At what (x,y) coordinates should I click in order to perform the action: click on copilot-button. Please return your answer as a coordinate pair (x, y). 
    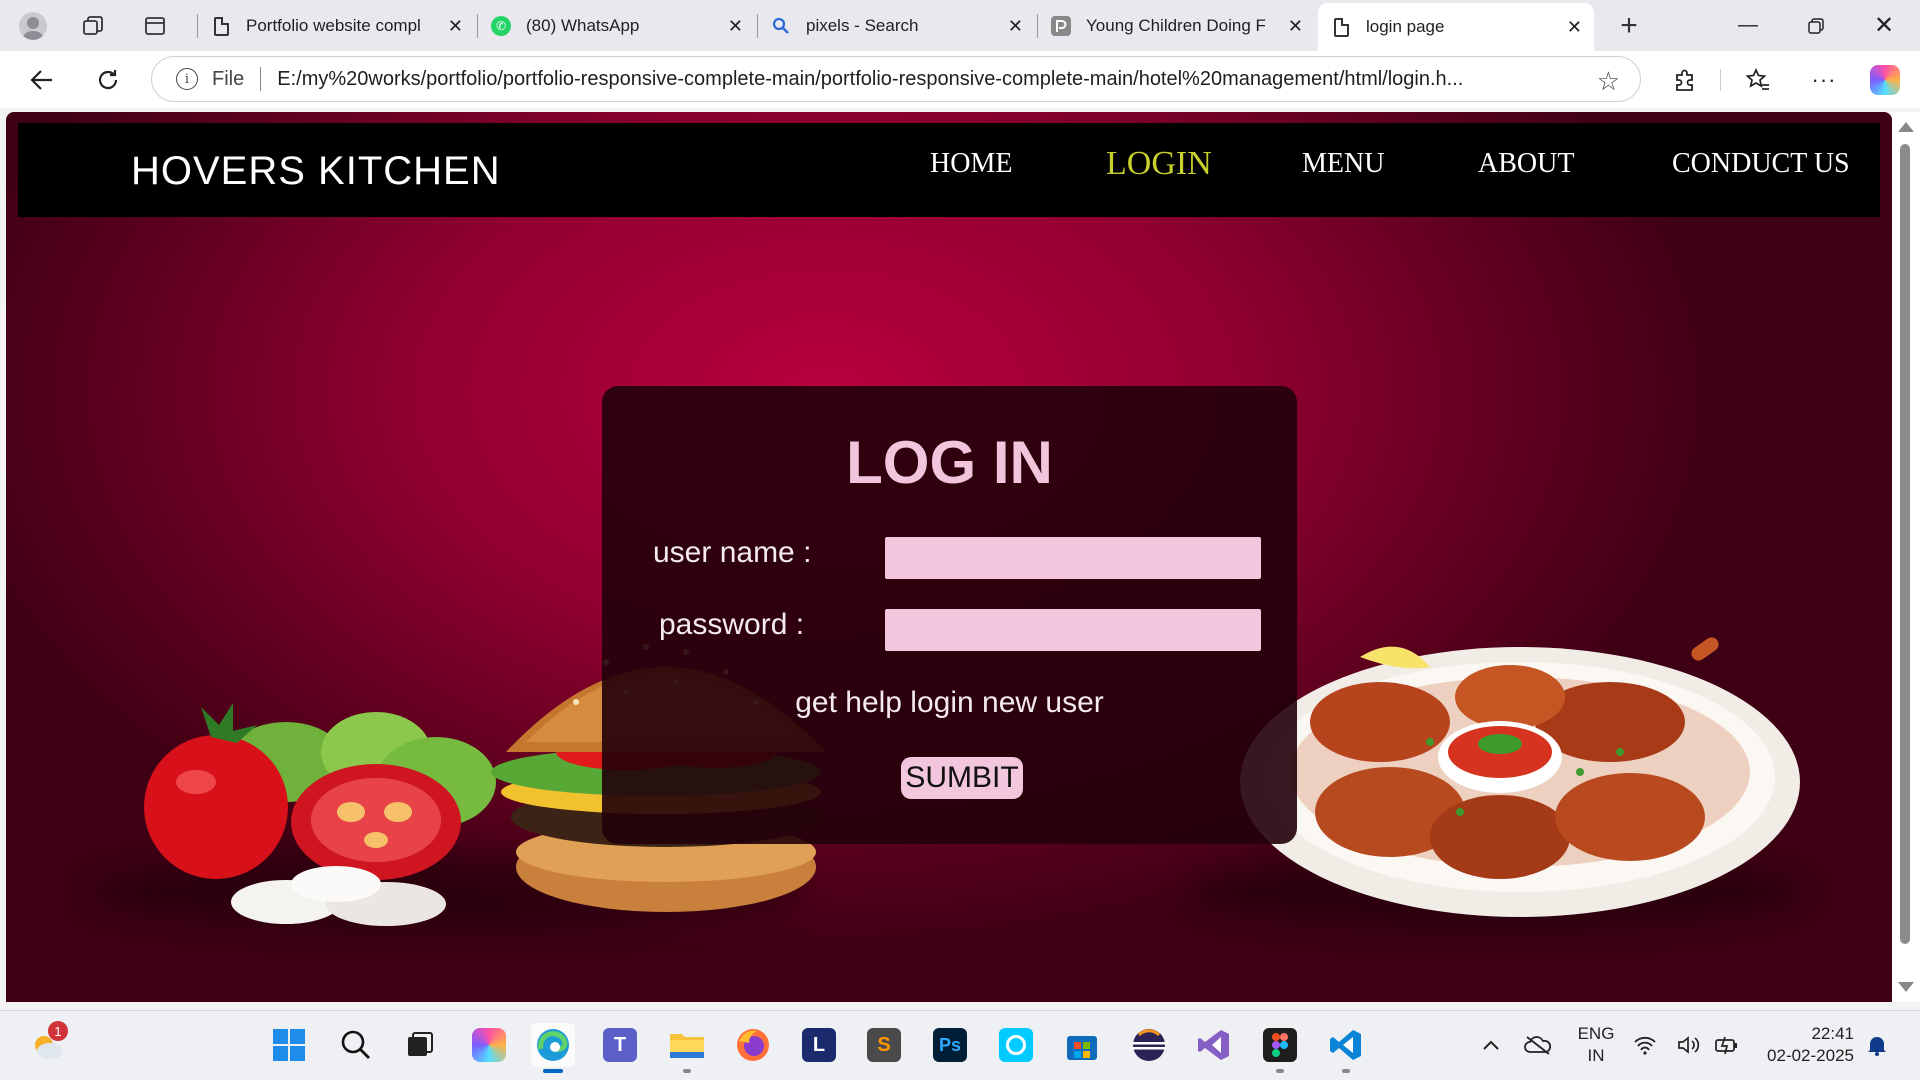
    Looking at the image, I should click on (1885, 80).